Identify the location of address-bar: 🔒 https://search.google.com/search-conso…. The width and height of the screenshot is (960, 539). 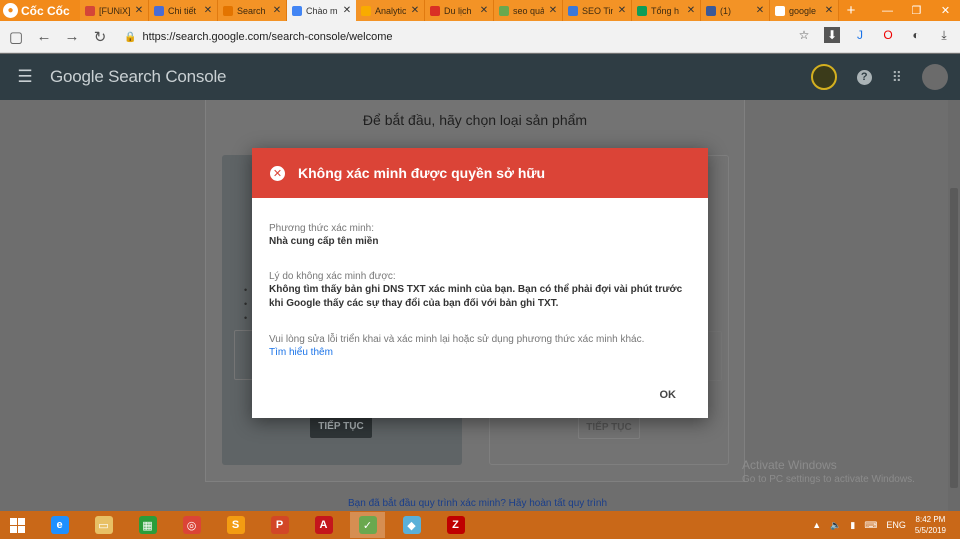
(389, 37).